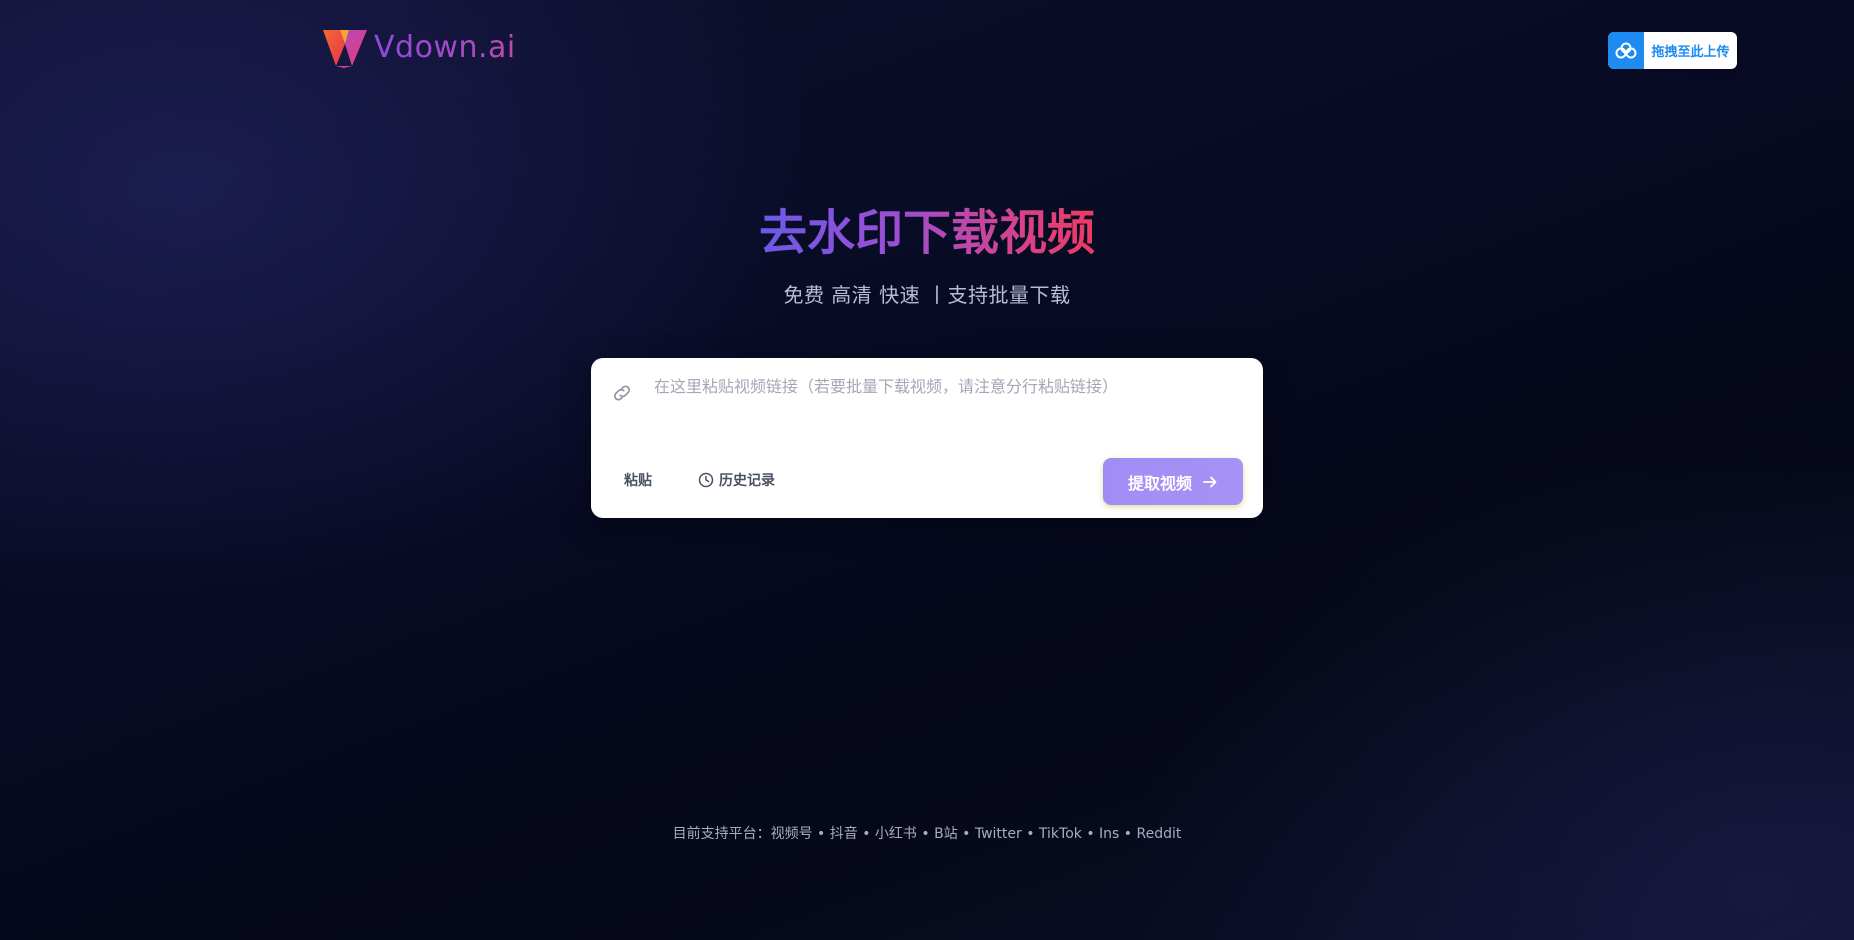 Image resolution: width=1854 pixels, height=940 pixels. I want to click on page-title: 去水印下载视频, so click(927, 233).